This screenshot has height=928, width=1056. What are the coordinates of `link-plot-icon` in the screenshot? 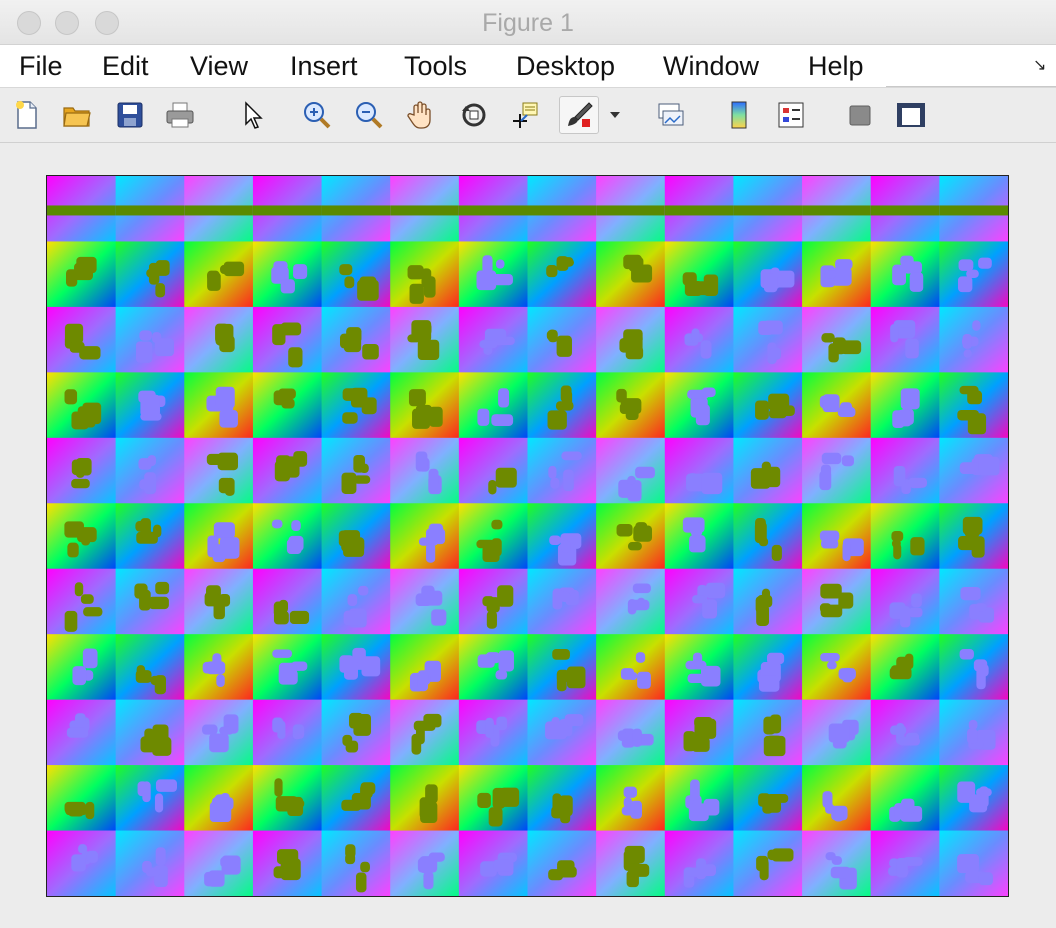 It's located at (671, 115).